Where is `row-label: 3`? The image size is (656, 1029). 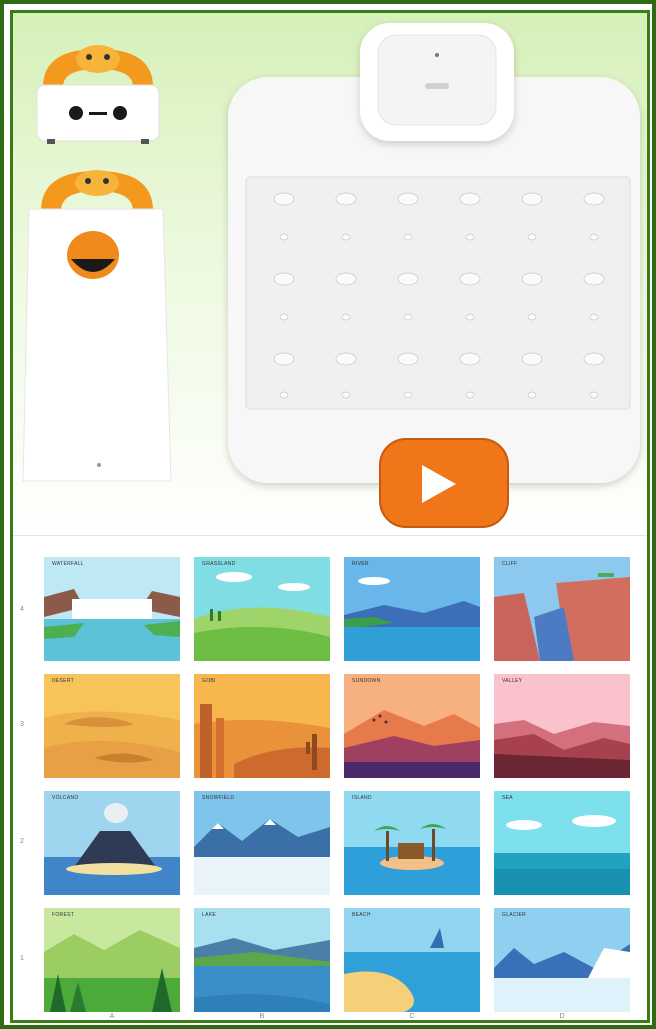
row-label: 3 is located at coordinates (22, 724).